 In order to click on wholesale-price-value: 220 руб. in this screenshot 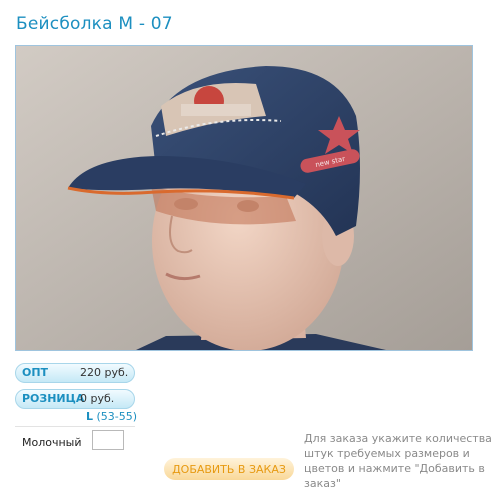, I will do `click(104, 372)`.